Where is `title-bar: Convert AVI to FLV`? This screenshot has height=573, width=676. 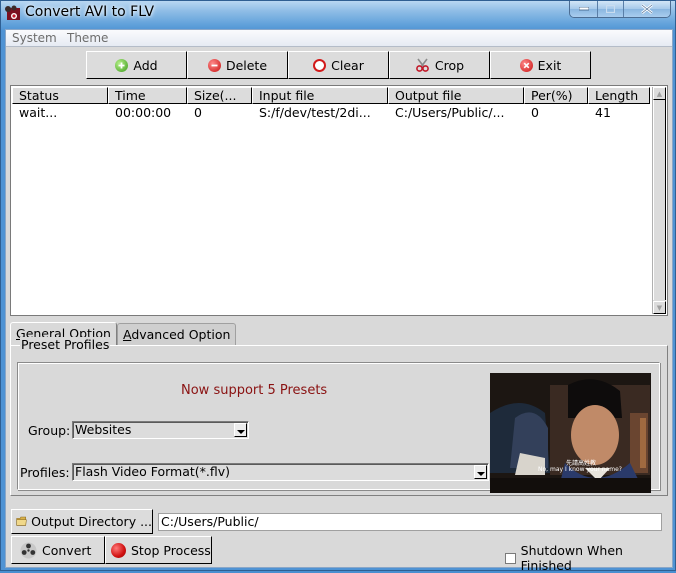 title-bar: Convert AVI to FLV is located at coordinates (338, 15).